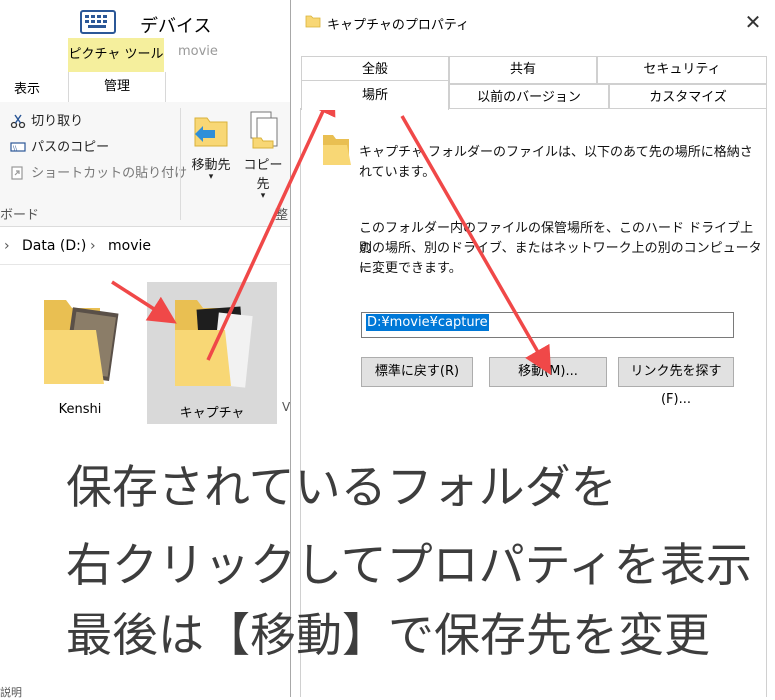 The image size is (775, 700). I want to click on location-description-line1: キャプチャ フォルダーのファイルは、以下のあて先の場所に格納さ, so click(556, 152).